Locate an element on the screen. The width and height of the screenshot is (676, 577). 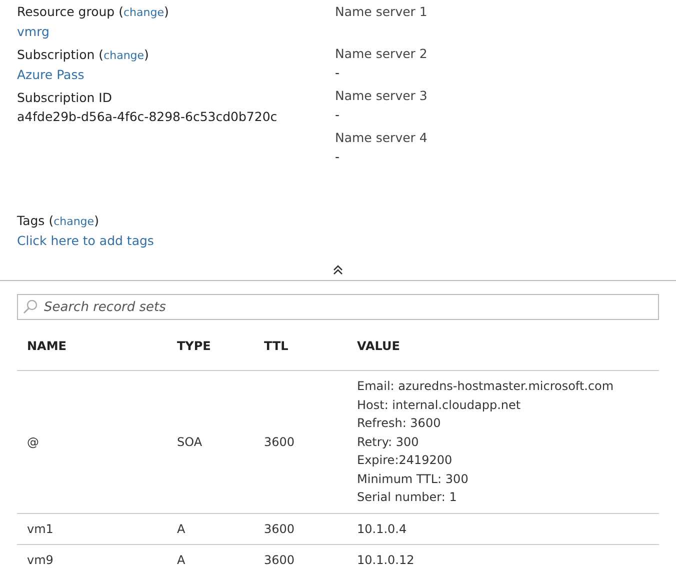
table-cell-text: Serial number: 1 is located at coordinates (407, 497).